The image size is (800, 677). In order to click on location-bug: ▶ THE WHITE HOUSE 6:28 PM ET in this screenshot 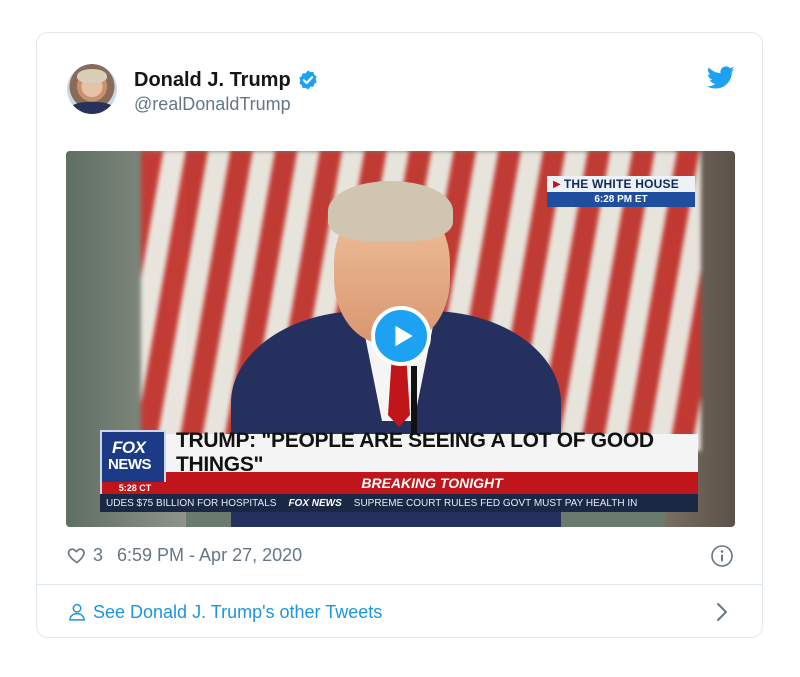, I will do `click(621, 191)`.